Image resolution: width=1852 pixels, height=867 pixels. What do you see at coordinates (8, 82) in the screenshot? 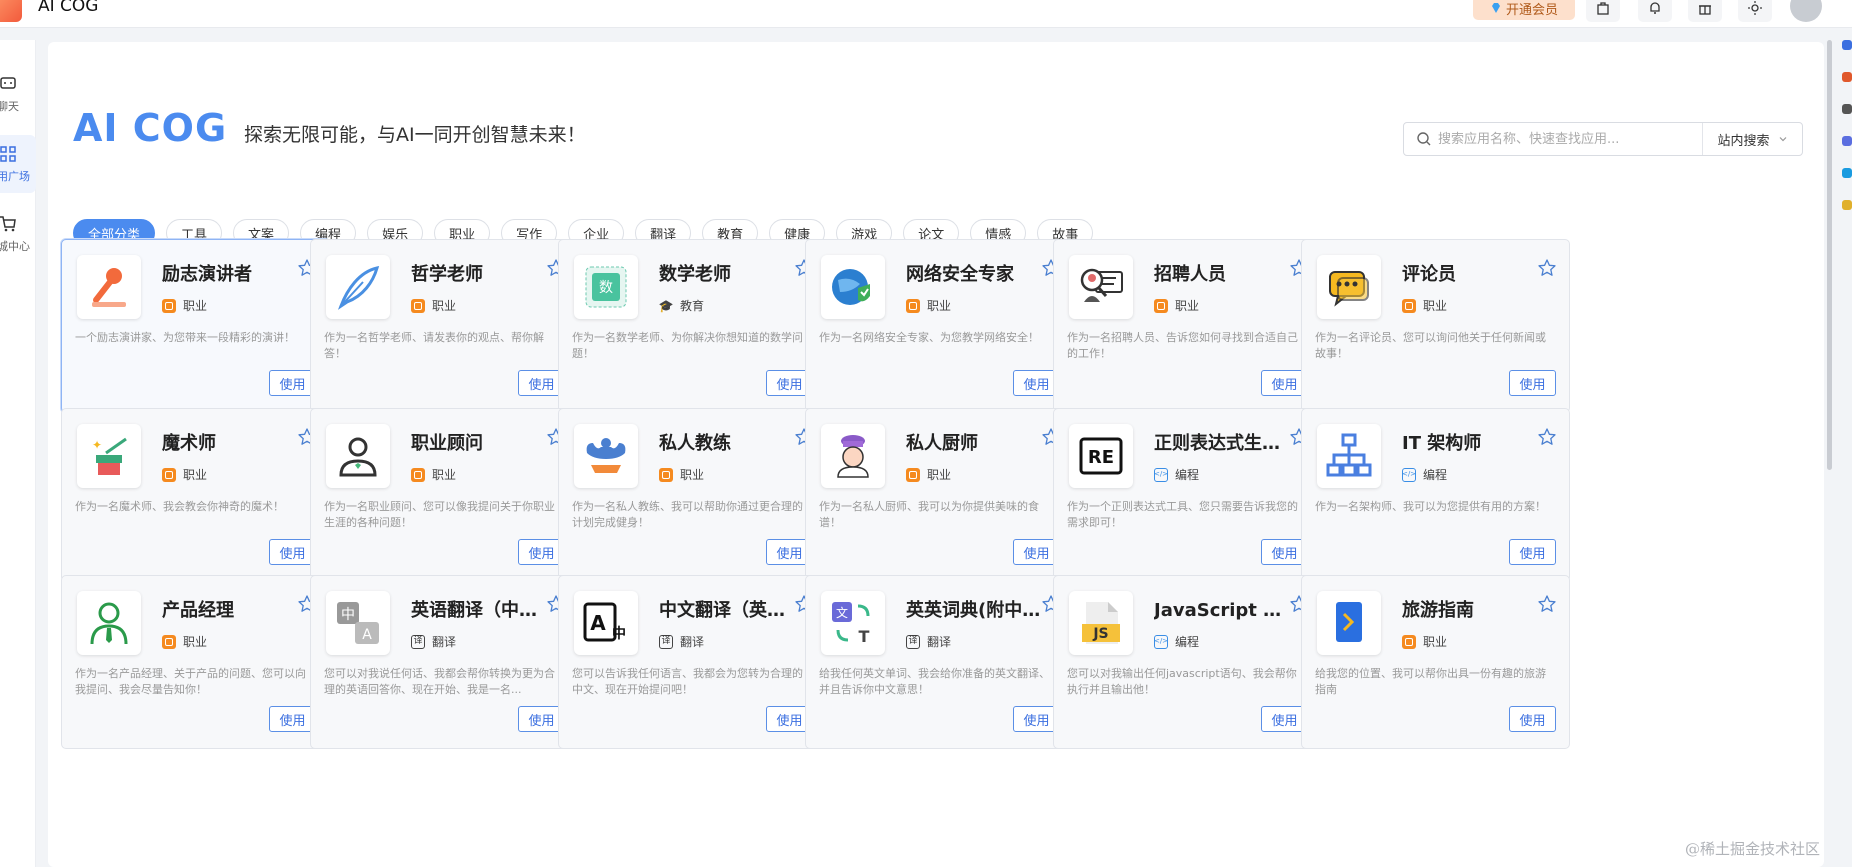
I see `chat-icon` at bounding box center [8, 82].